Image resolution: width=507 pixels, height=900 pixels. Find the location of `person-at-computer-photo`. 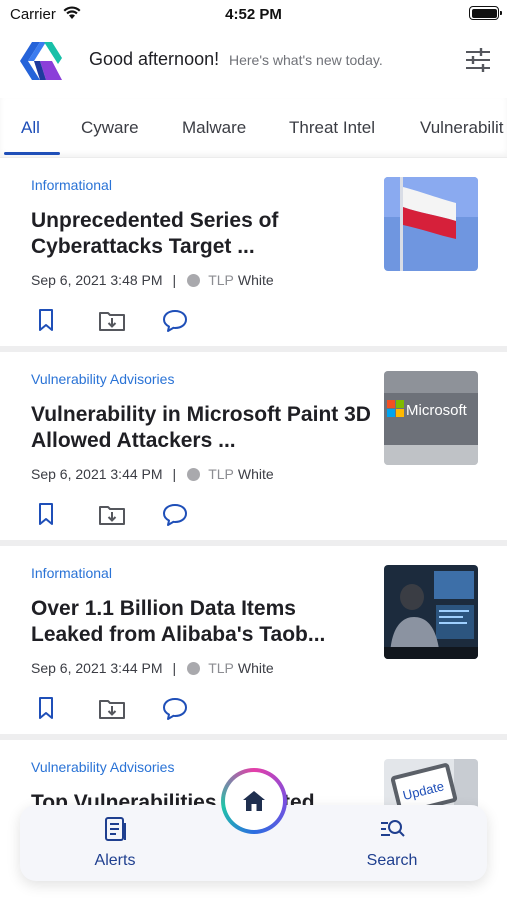

person-at-computer-photo is located at coordinates (431, 612).